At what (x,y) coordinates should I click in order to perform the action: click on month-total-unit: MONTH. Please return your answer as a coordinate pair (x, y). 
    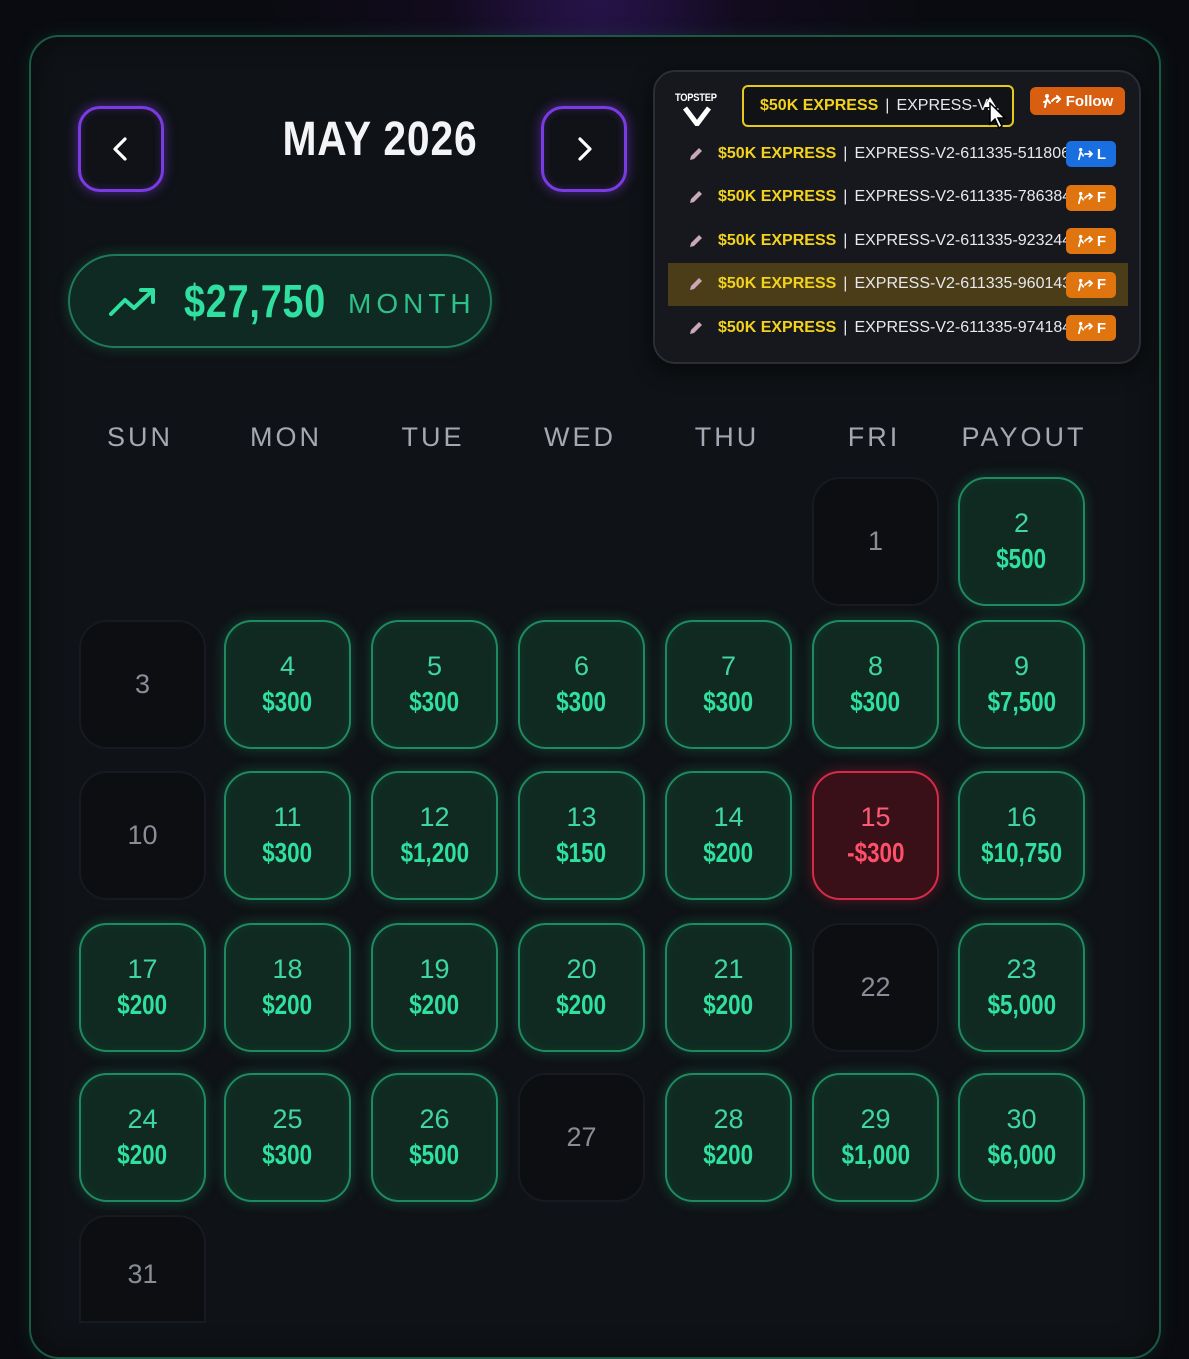
    Looking at the image, I should click on (412, 303).